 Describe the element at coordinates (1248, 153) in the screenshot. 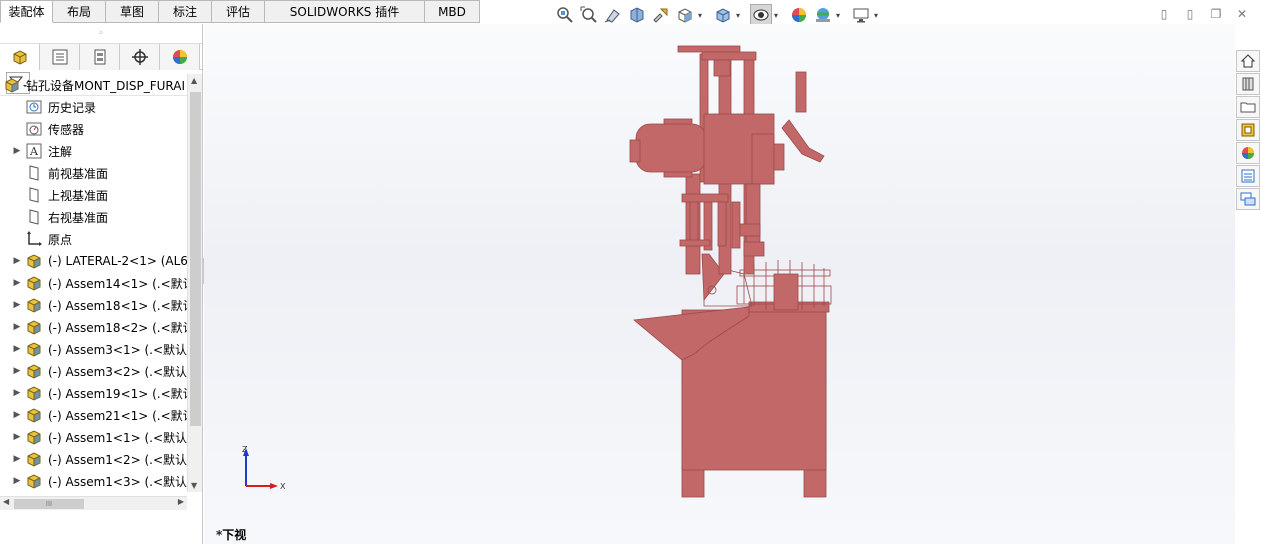

I see `appearances-icon` at that location.